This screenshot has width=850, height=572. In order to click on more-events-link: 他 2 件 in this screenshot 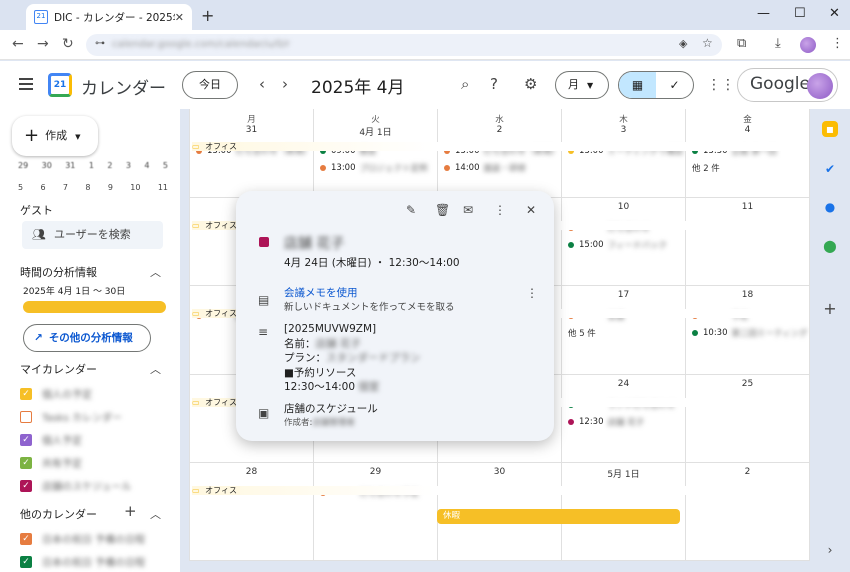, I will do `click(706, 168)`.